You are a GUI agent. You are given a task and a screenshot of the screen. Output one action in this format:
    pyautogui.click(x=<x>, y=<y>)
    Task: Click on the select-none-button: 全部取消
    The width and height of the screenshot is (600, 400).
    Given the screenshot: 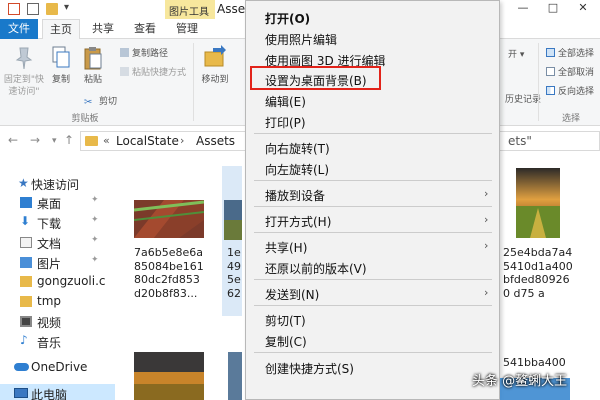 What is the action you would take?
    pyautogui.click(x=570, y=71)
    